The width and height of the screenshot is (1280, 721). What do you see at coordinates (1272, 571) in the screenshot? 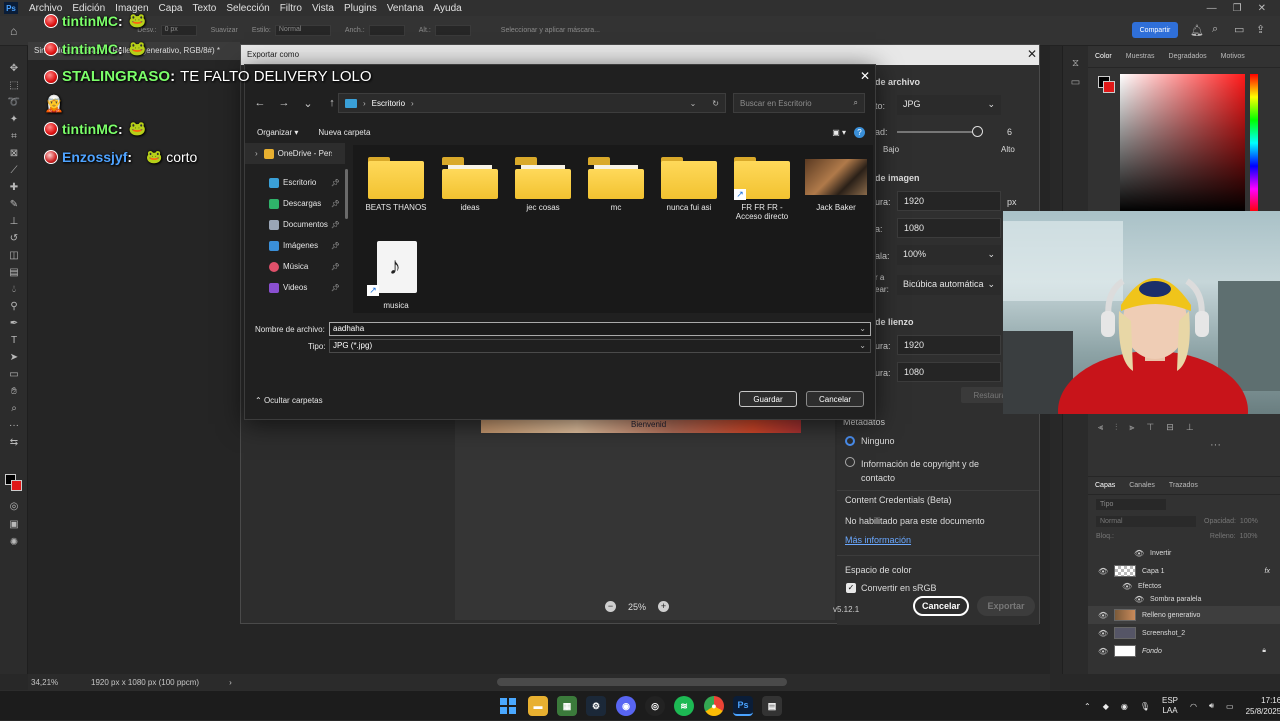
I see `fx-badge: fx` at bounding box center [1272, 571].